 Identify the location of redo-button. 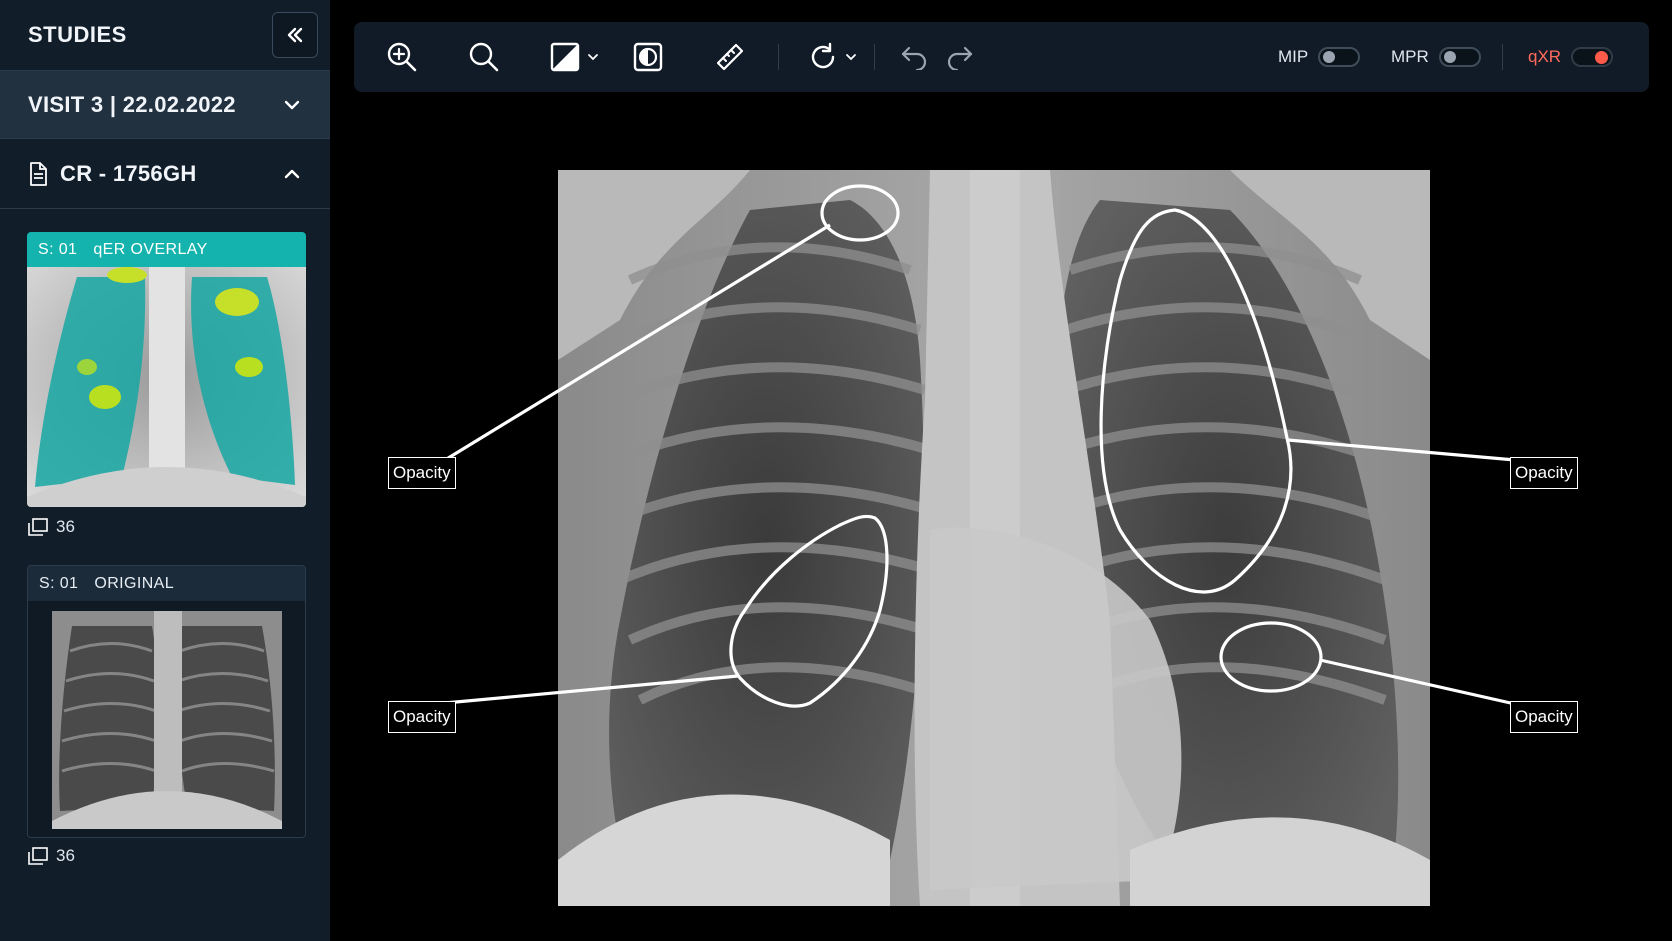
(960, 57).